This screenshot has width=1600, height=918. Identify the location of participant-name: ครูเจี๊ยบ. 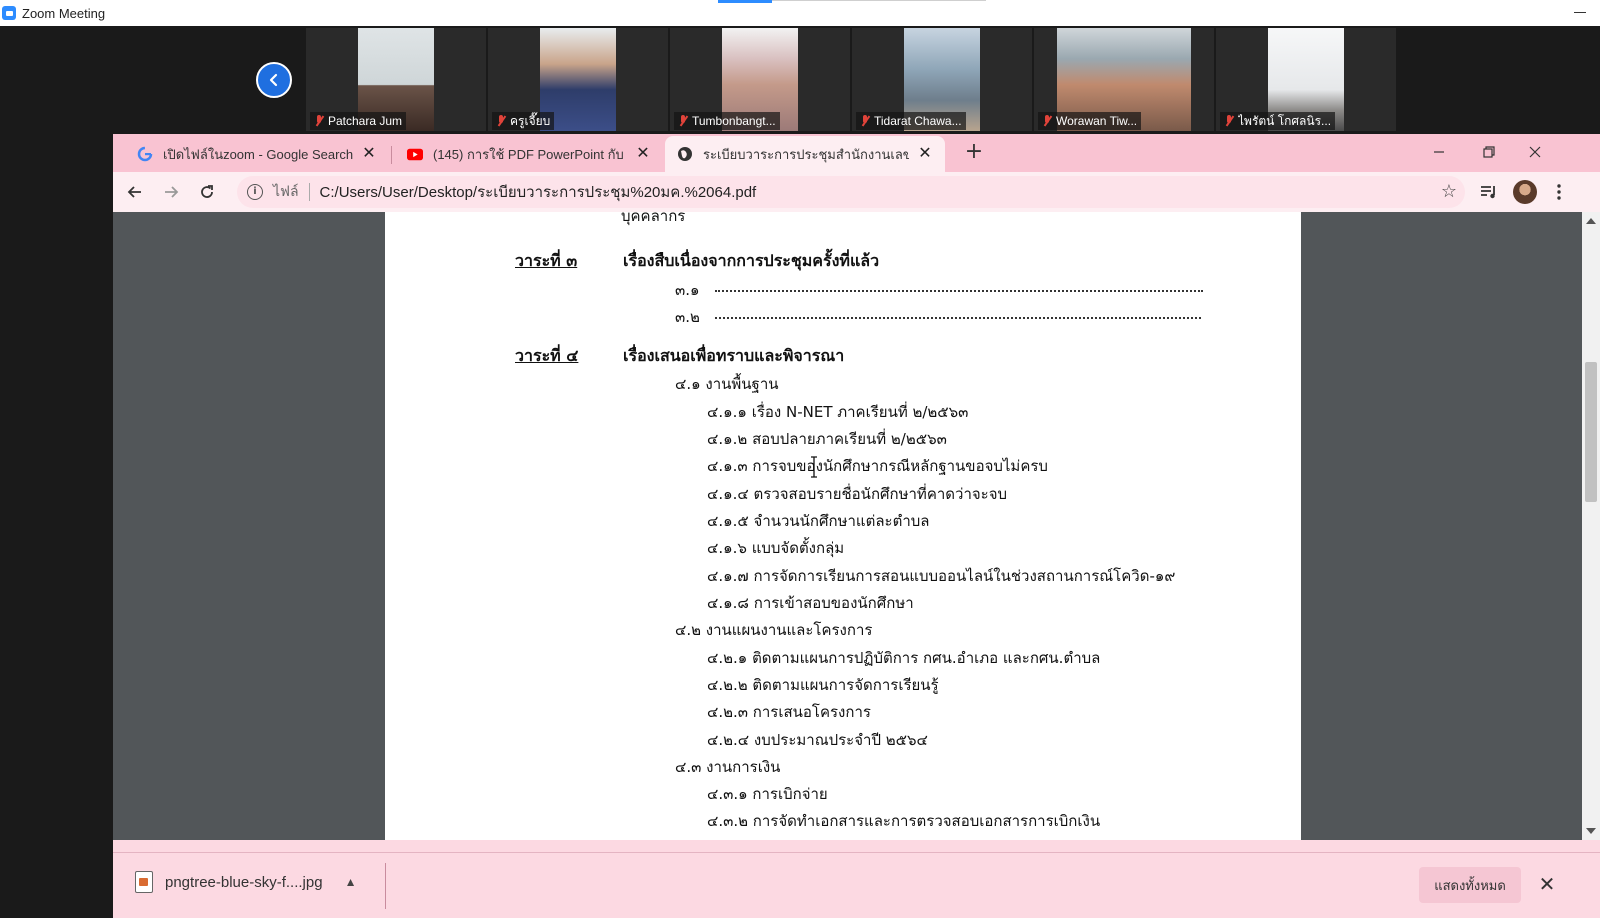
(530, 120).